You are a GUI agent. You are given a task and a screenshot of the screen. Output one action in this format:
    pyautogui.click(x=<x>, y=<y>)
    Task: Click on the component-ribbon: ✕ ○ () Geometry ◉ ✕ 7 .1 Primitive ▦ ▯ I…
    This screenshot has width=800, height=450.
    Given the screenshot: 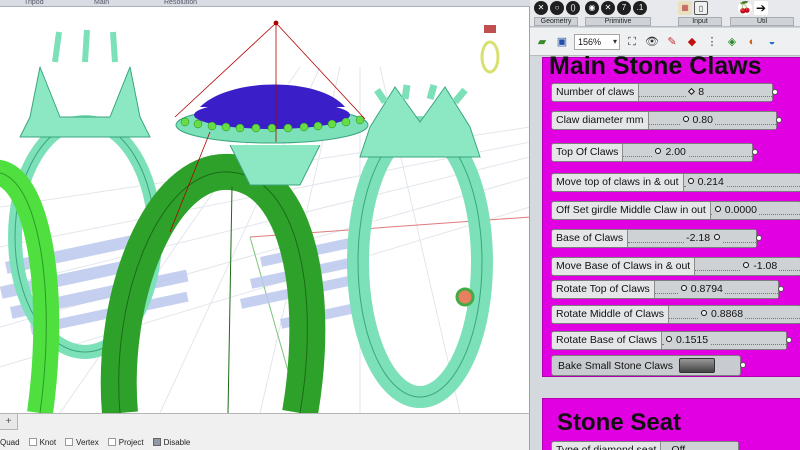 What is the action you would take?
    pyautogui.click(x=665, y=13)
    